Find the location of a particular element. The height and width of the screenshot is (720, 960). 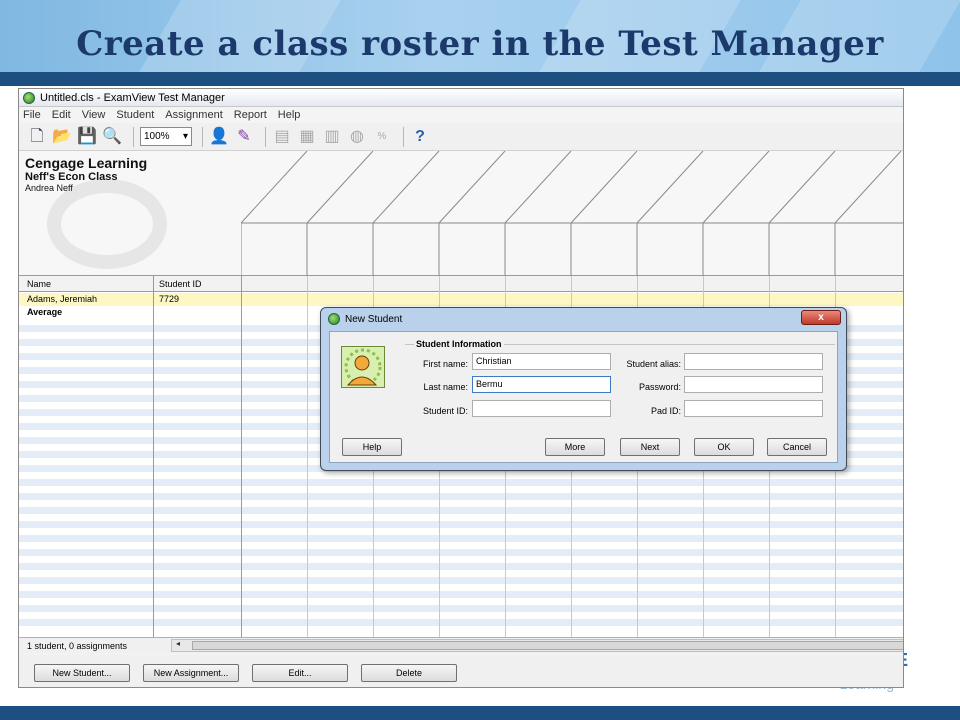

dialog-title: New Student is located at coordinates (374, 319).